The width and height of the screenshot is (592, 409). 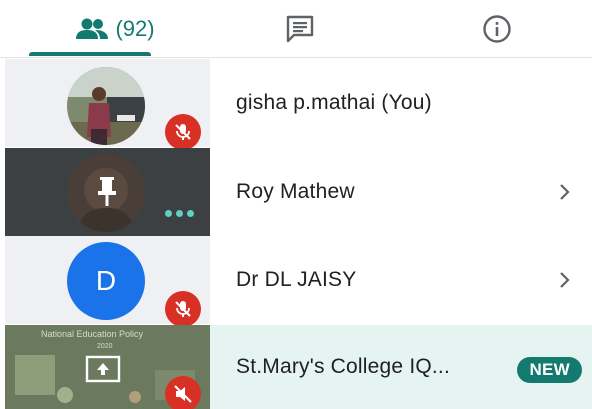 I want to click on active-tab-indicator, so click(x=90, y=54).